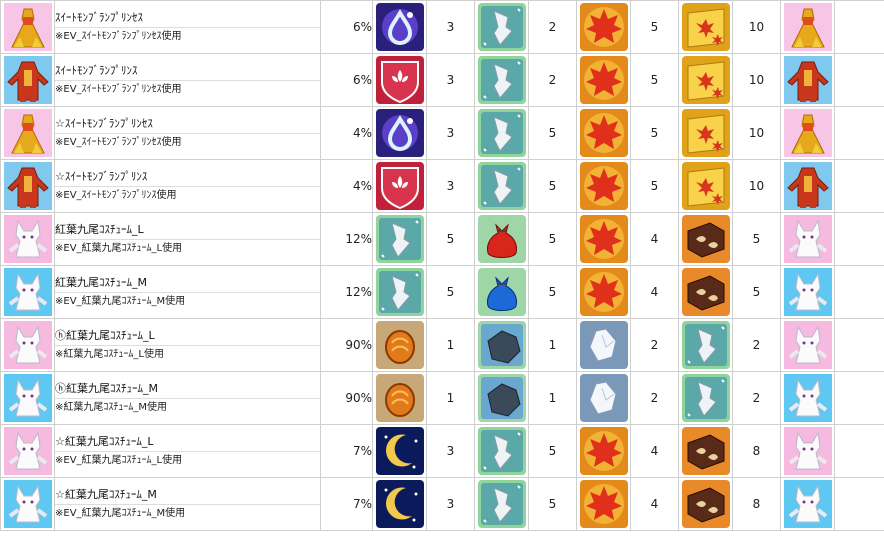 This screenshot has height=540, width=884. What do you see at coordinates (187, 300) in the screenshot?
I see `costume-requirement-note: ※EV_紅葉九尾ｺｽﾁｭｰﾑ_M使用` at bounding box center [187, 300].